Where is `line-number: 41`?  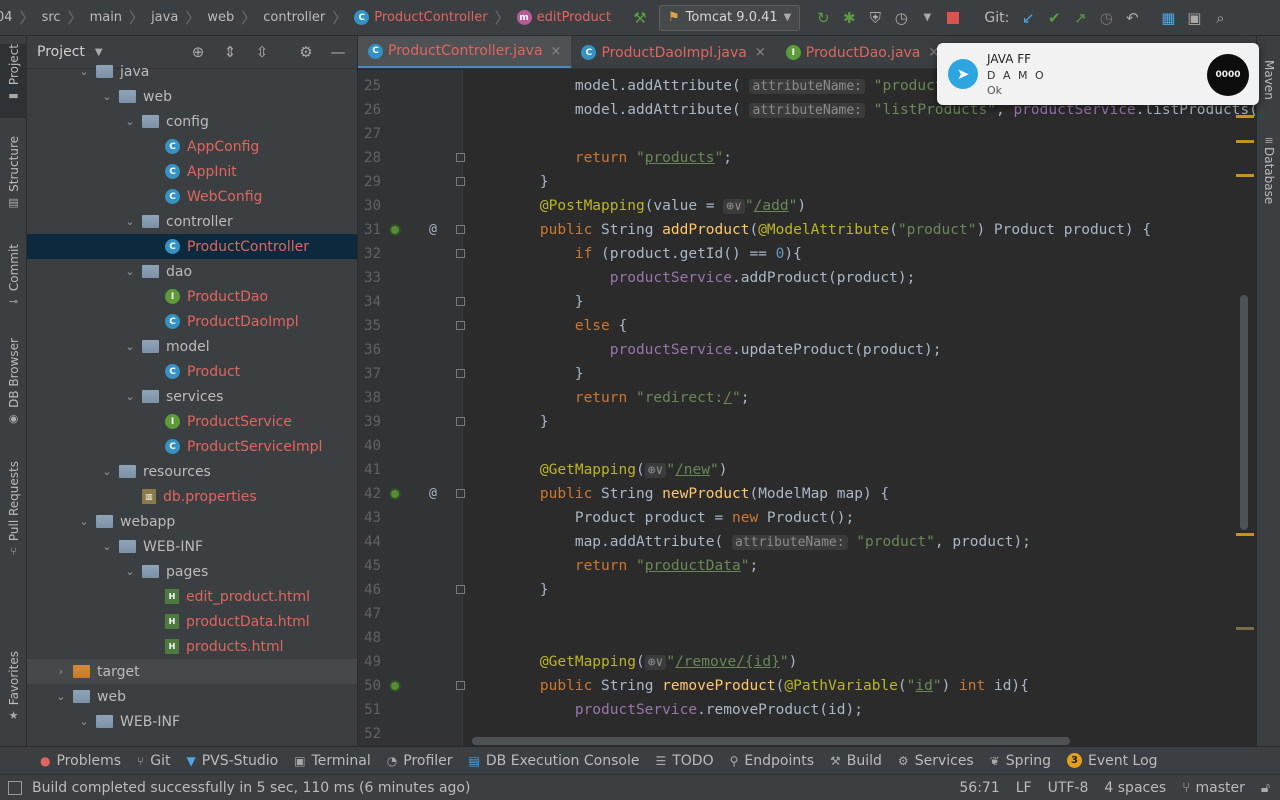
line-number: 41 is located at coordinates (369, 470).